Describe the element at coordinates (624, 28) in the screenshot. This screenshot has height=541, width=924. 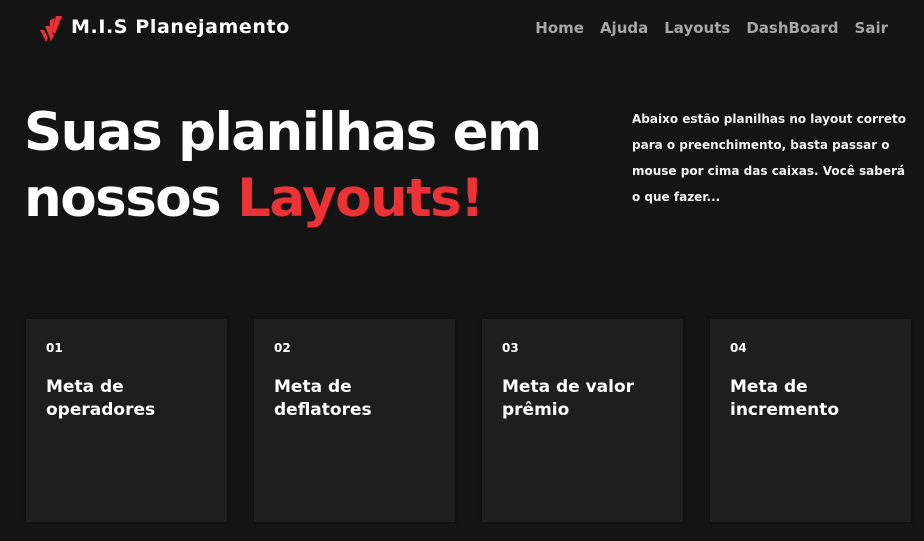
I see `nav-ajuda: Ajuda` at that location.